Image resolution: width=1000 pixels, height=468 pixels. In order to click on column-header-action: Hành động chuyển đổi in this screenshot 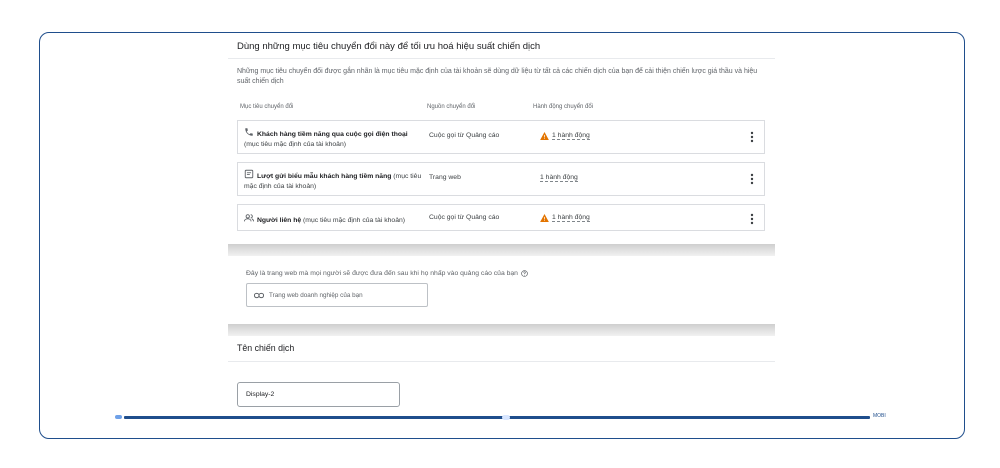, I will do `click(563, 107)`.